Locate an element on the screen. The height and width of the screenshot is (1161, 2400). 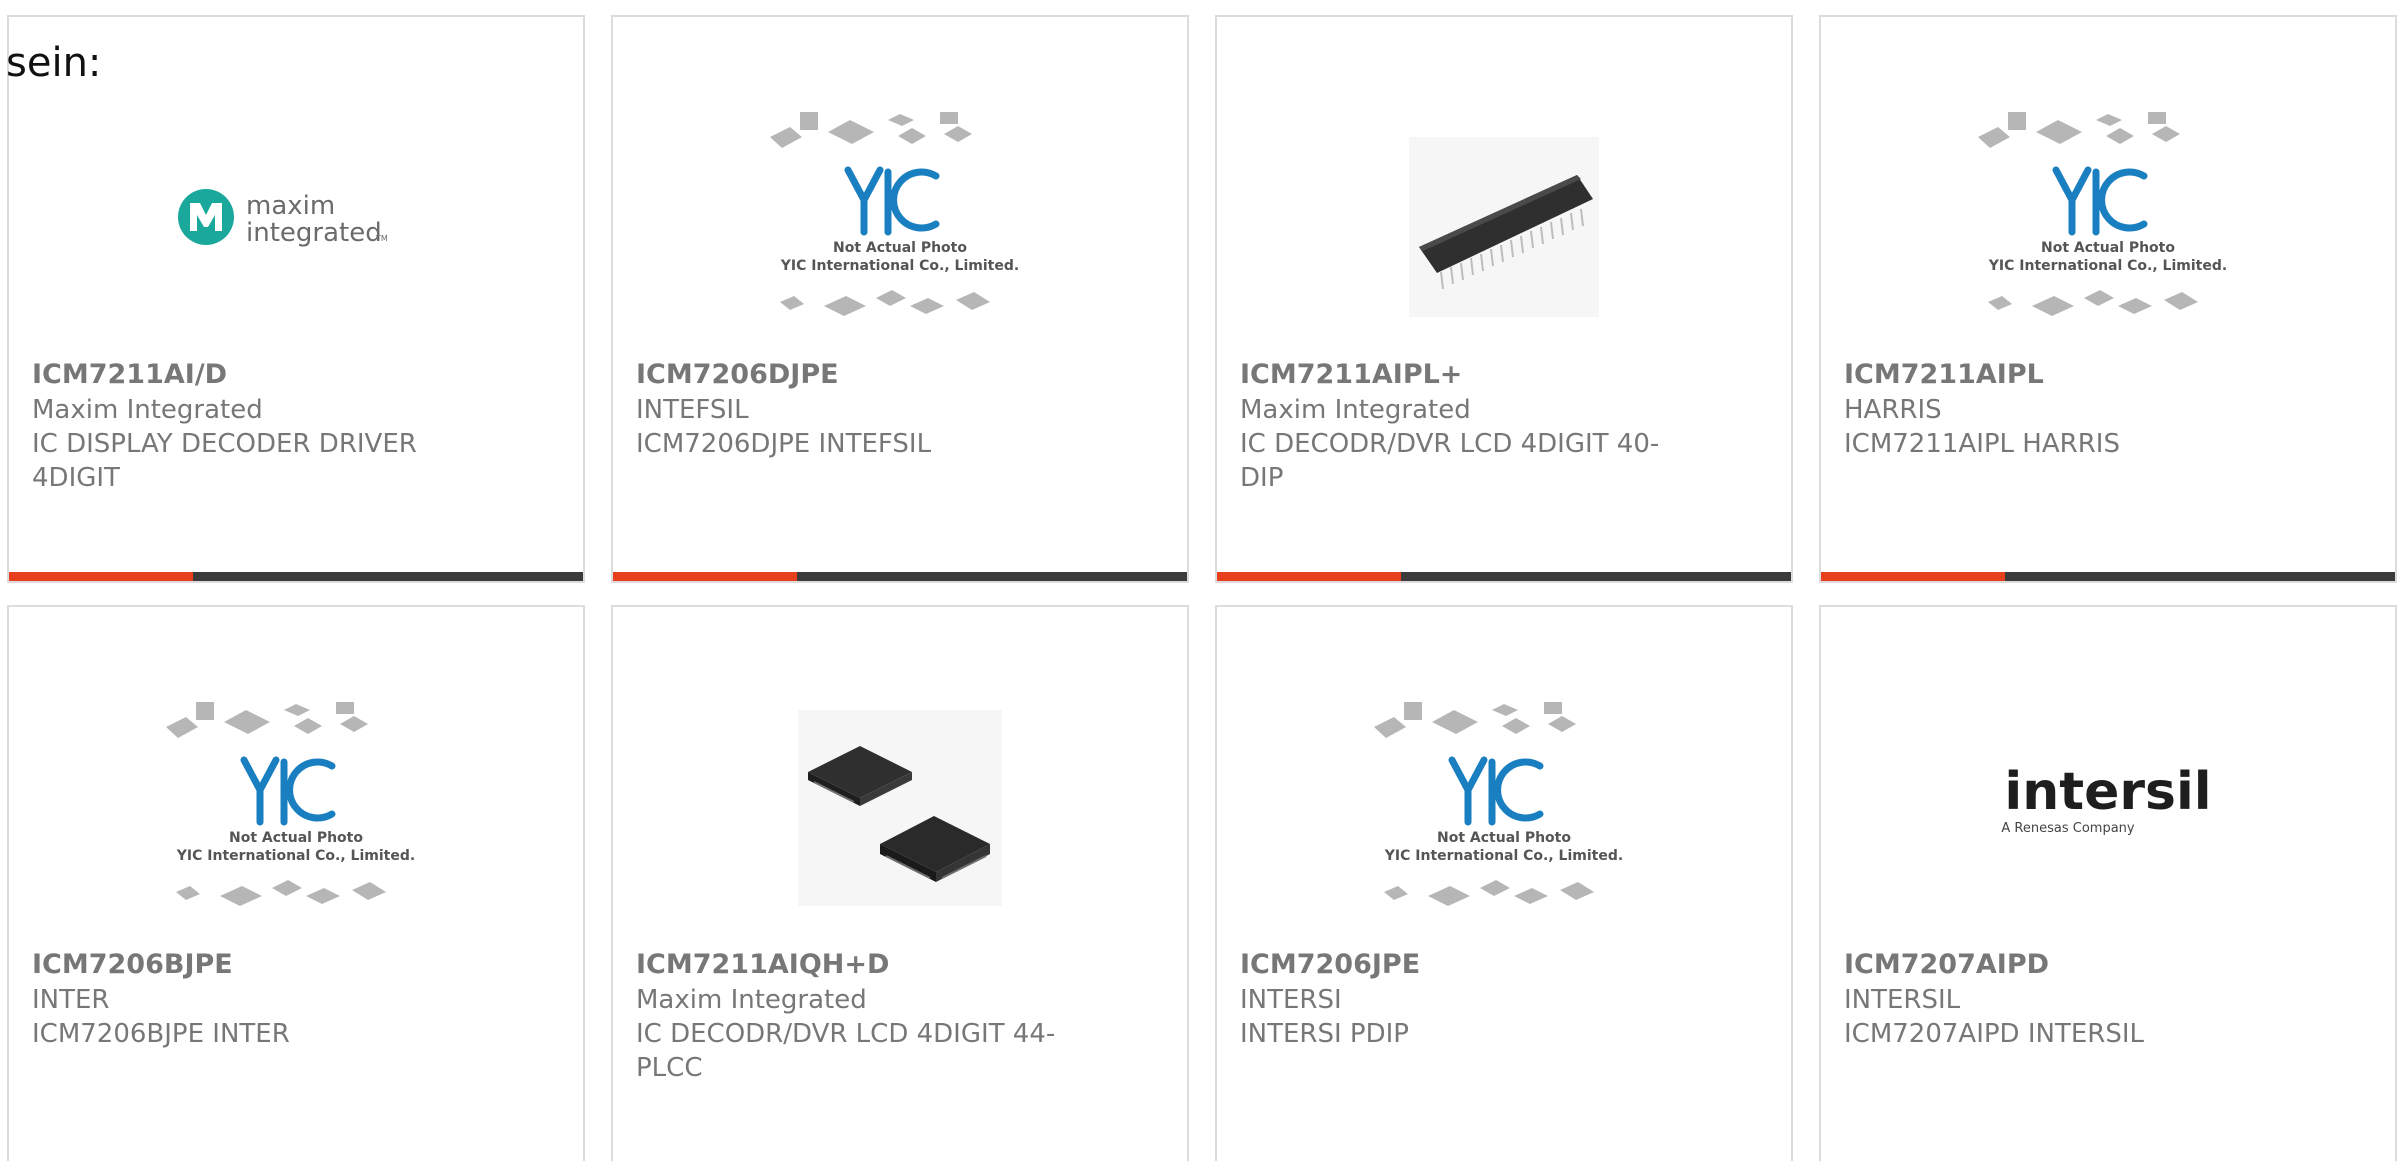
svg-text: A Renesas Company is located at coordinates (2068, 828).